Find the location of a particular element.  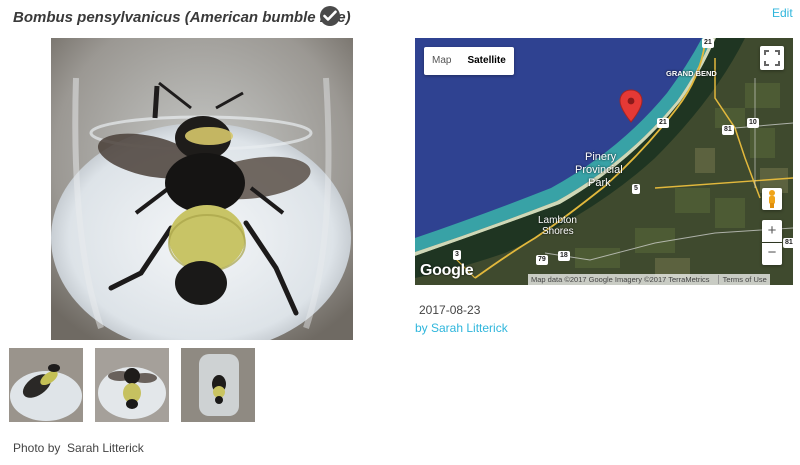

road-shield: 3 is located at coordinates (457, 255).